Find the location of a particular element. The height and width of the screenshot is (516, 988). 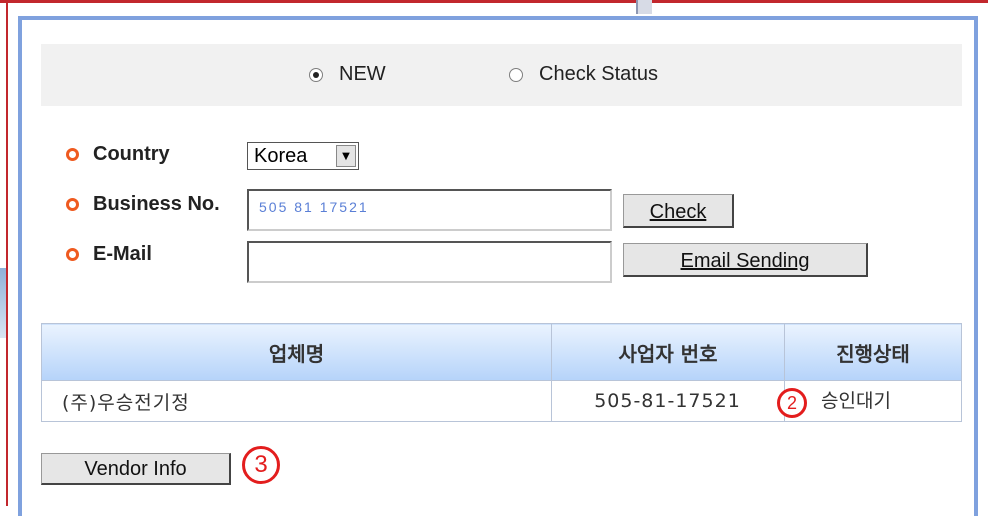

country-select-value: Korea is located at coordinates (281, 155).